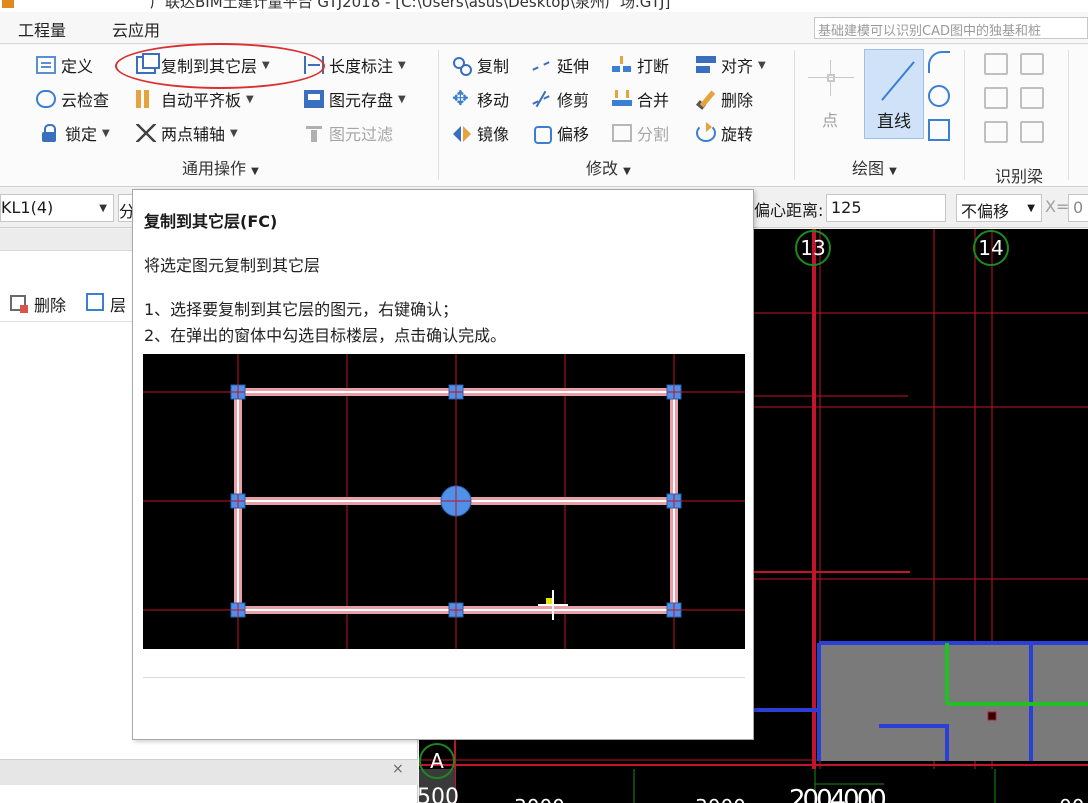  Describe the element at coordinates (542, 134) in the screenshot. I see `offset-icon` at that location.